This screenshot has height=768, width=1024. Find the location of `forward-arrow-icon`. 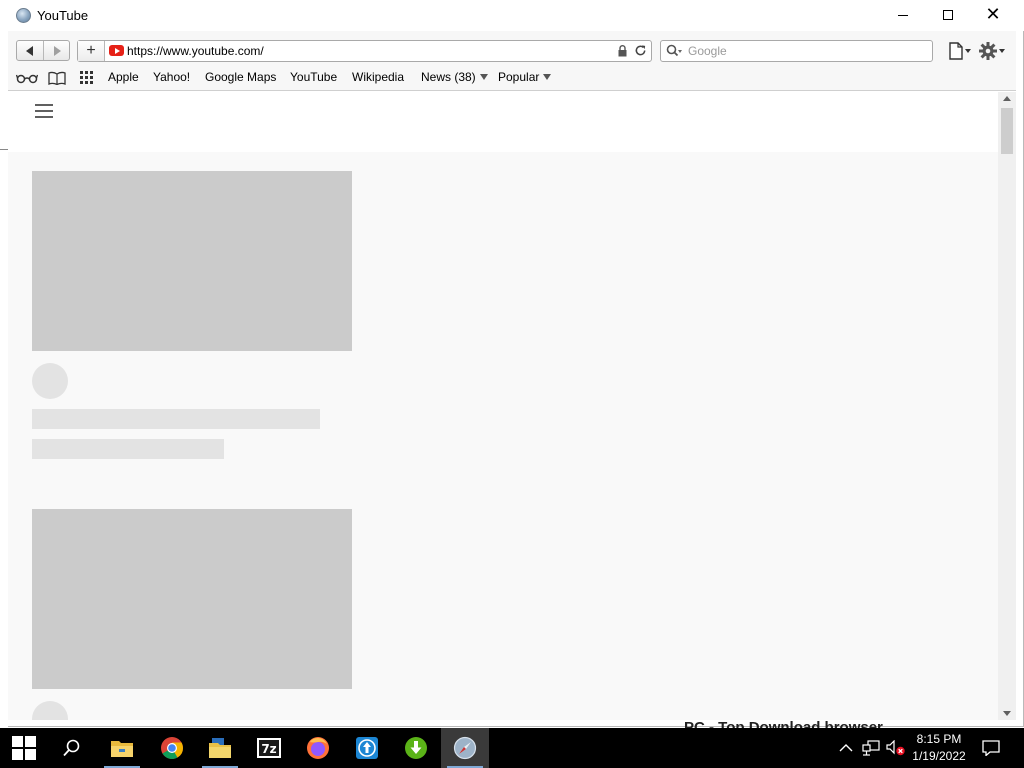

forward-arrow-icon is located at coordinates (57, 50).